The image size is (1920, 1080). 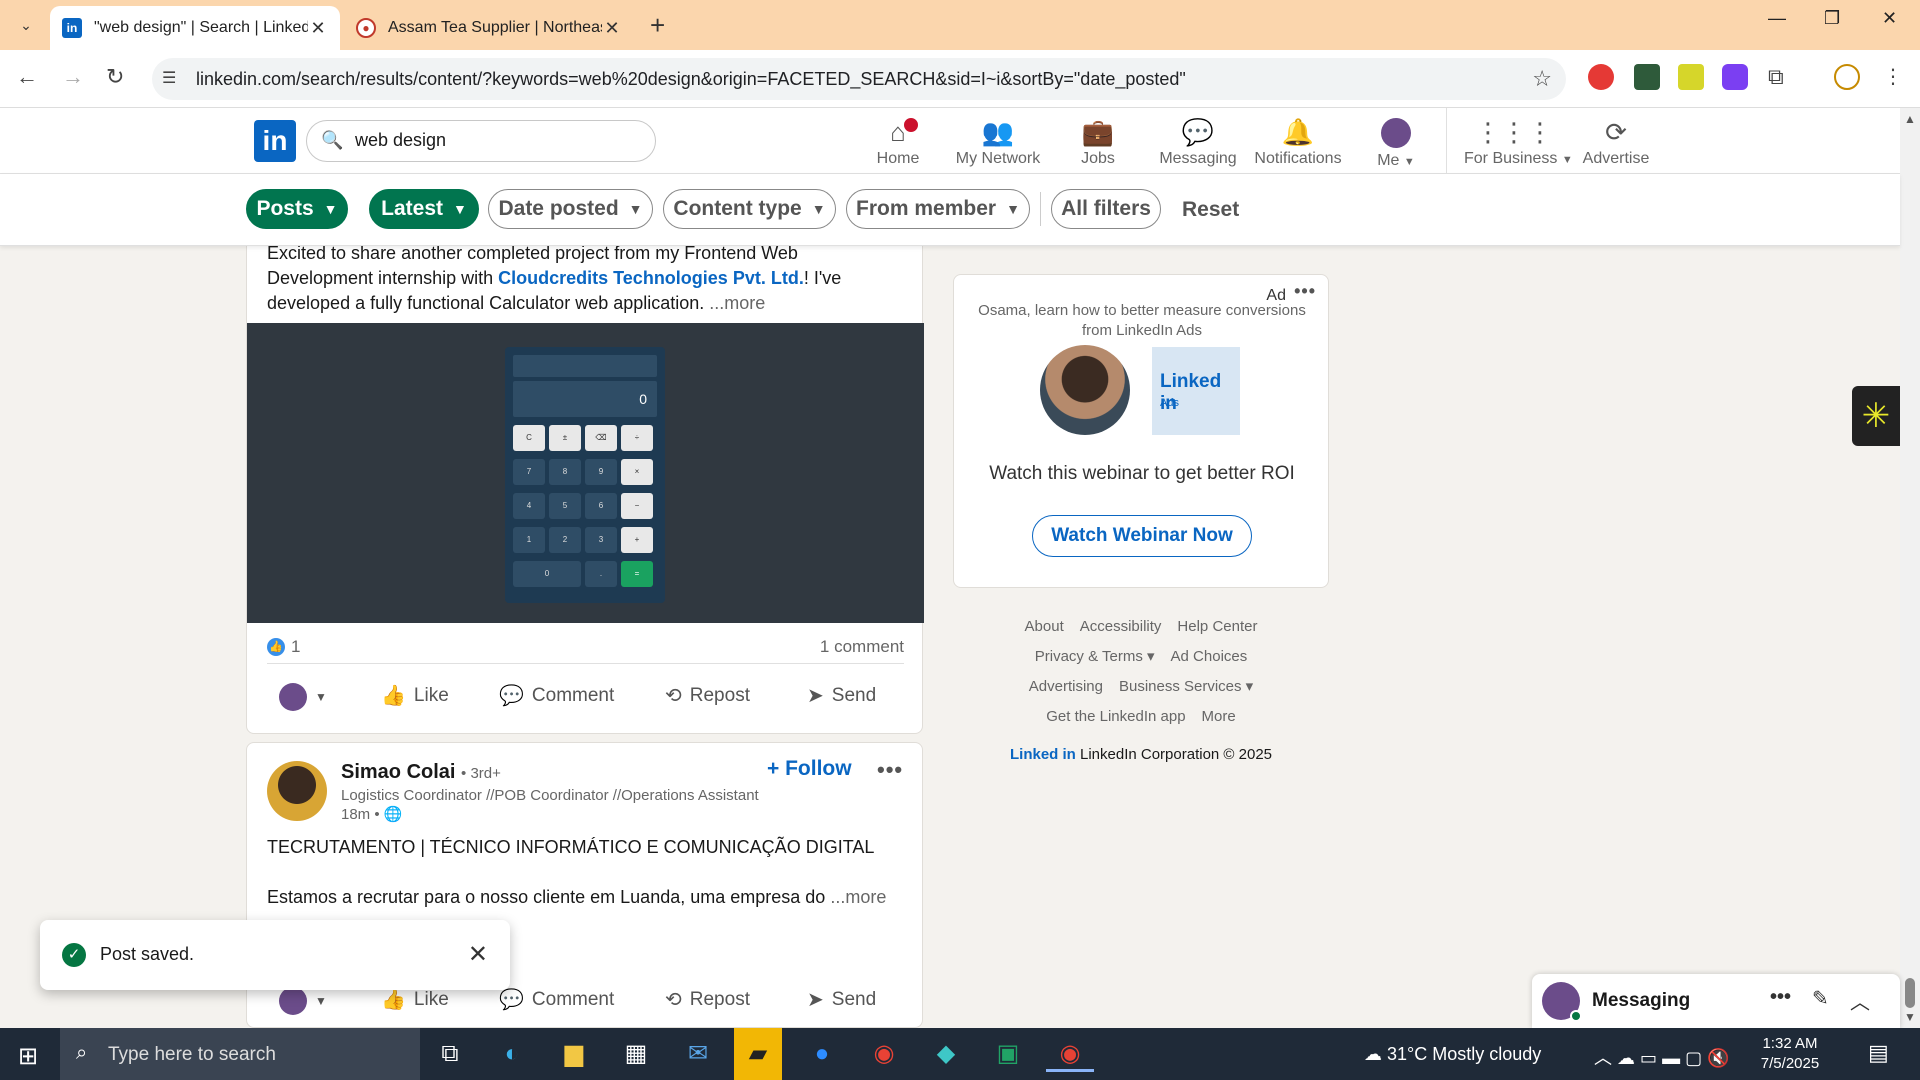 What do you see at coordinates (1648, 1058) in the screenshot?
I see `display-icon: ▭` at bounding box center [1648, 1058].